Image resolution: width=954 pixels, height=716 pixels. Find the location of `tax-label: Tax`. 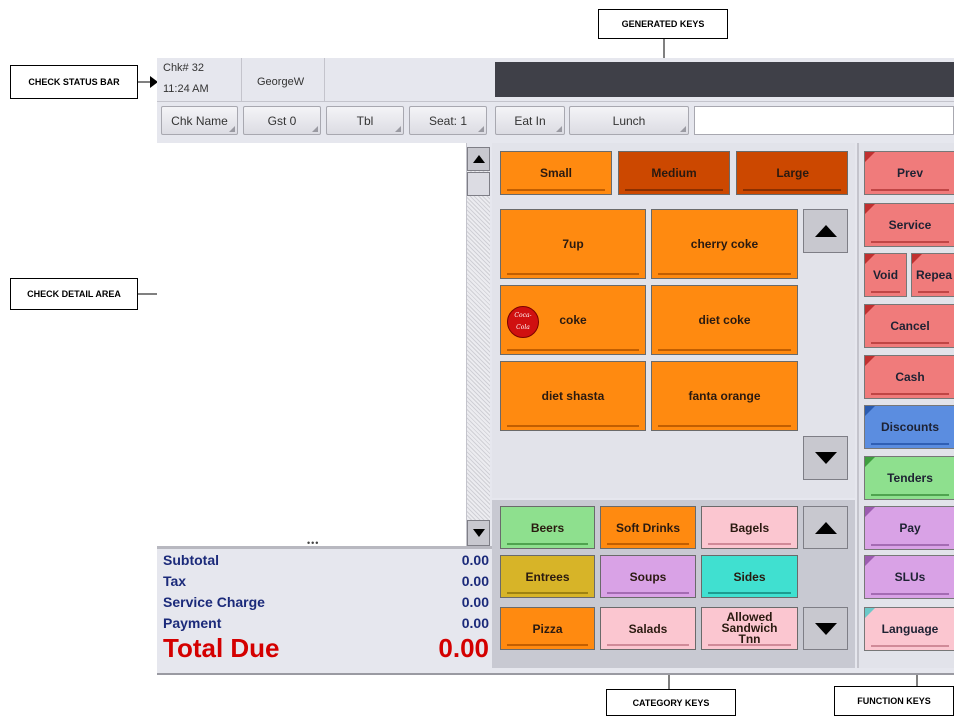

tax-label: Tax is located at coordinates (175, 581).